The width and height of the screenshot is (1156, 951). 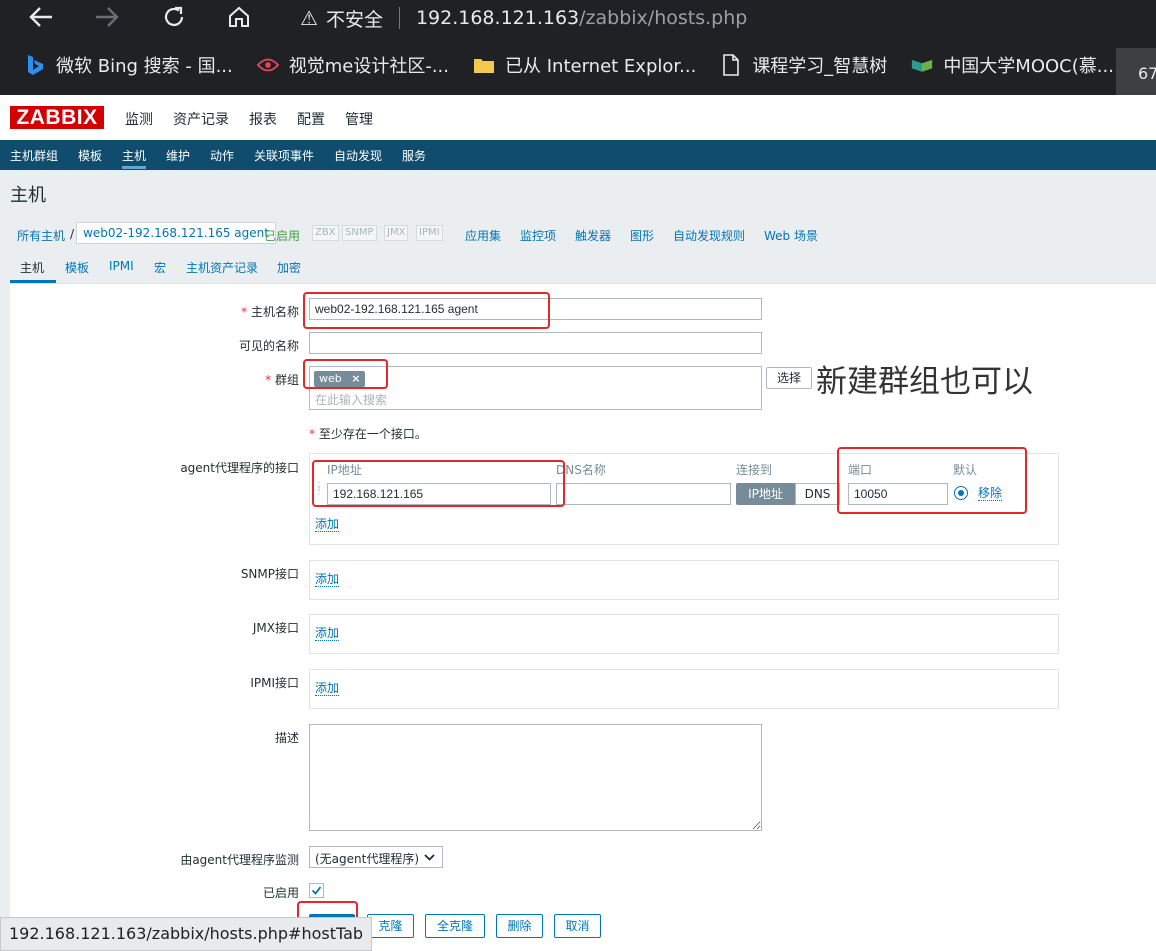 I want to click on tab-macros: 宏, so click(x=160, y=267).